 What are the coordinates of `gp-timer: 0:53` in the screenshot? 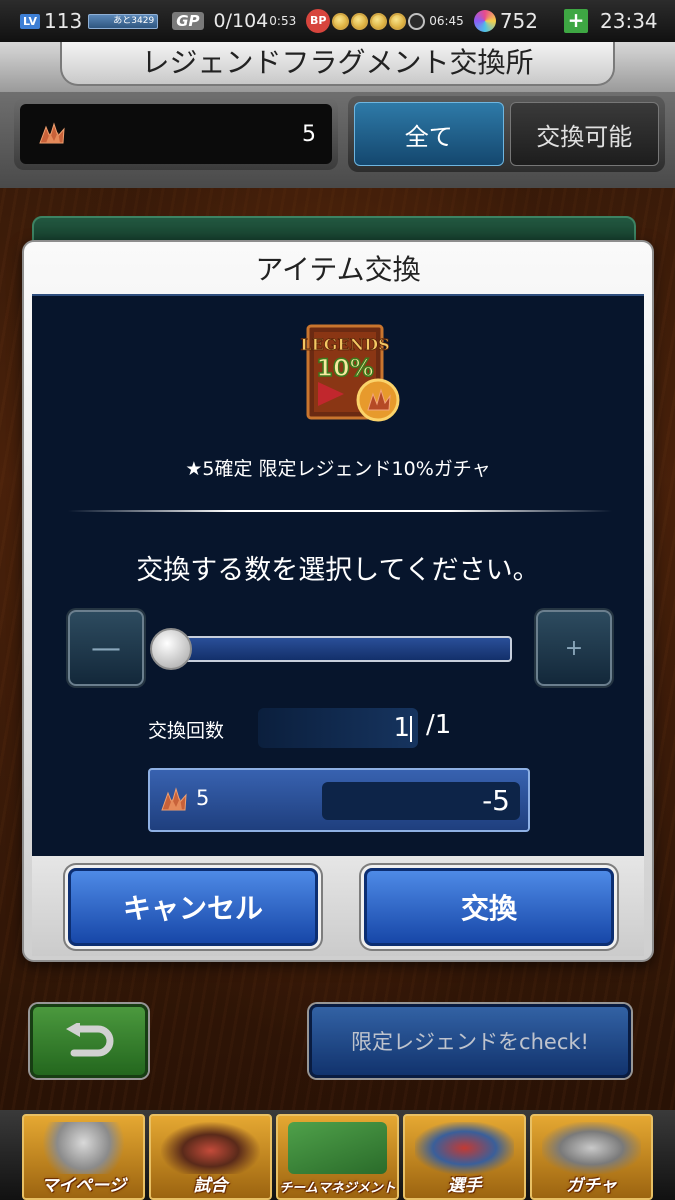 It's located at (283, 21).